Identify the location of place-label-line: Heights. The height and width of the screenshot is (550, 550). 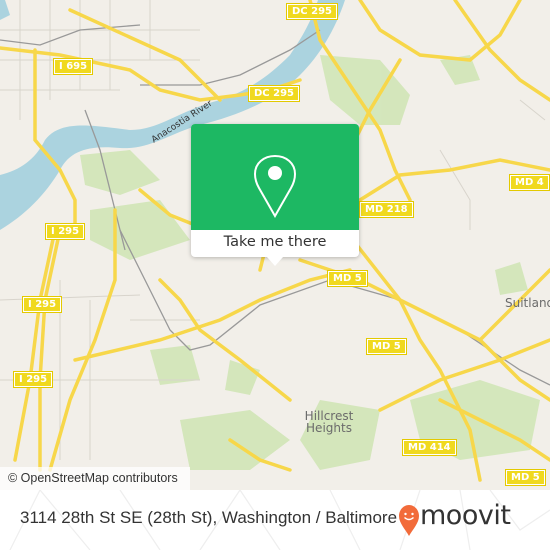
(329, 428).